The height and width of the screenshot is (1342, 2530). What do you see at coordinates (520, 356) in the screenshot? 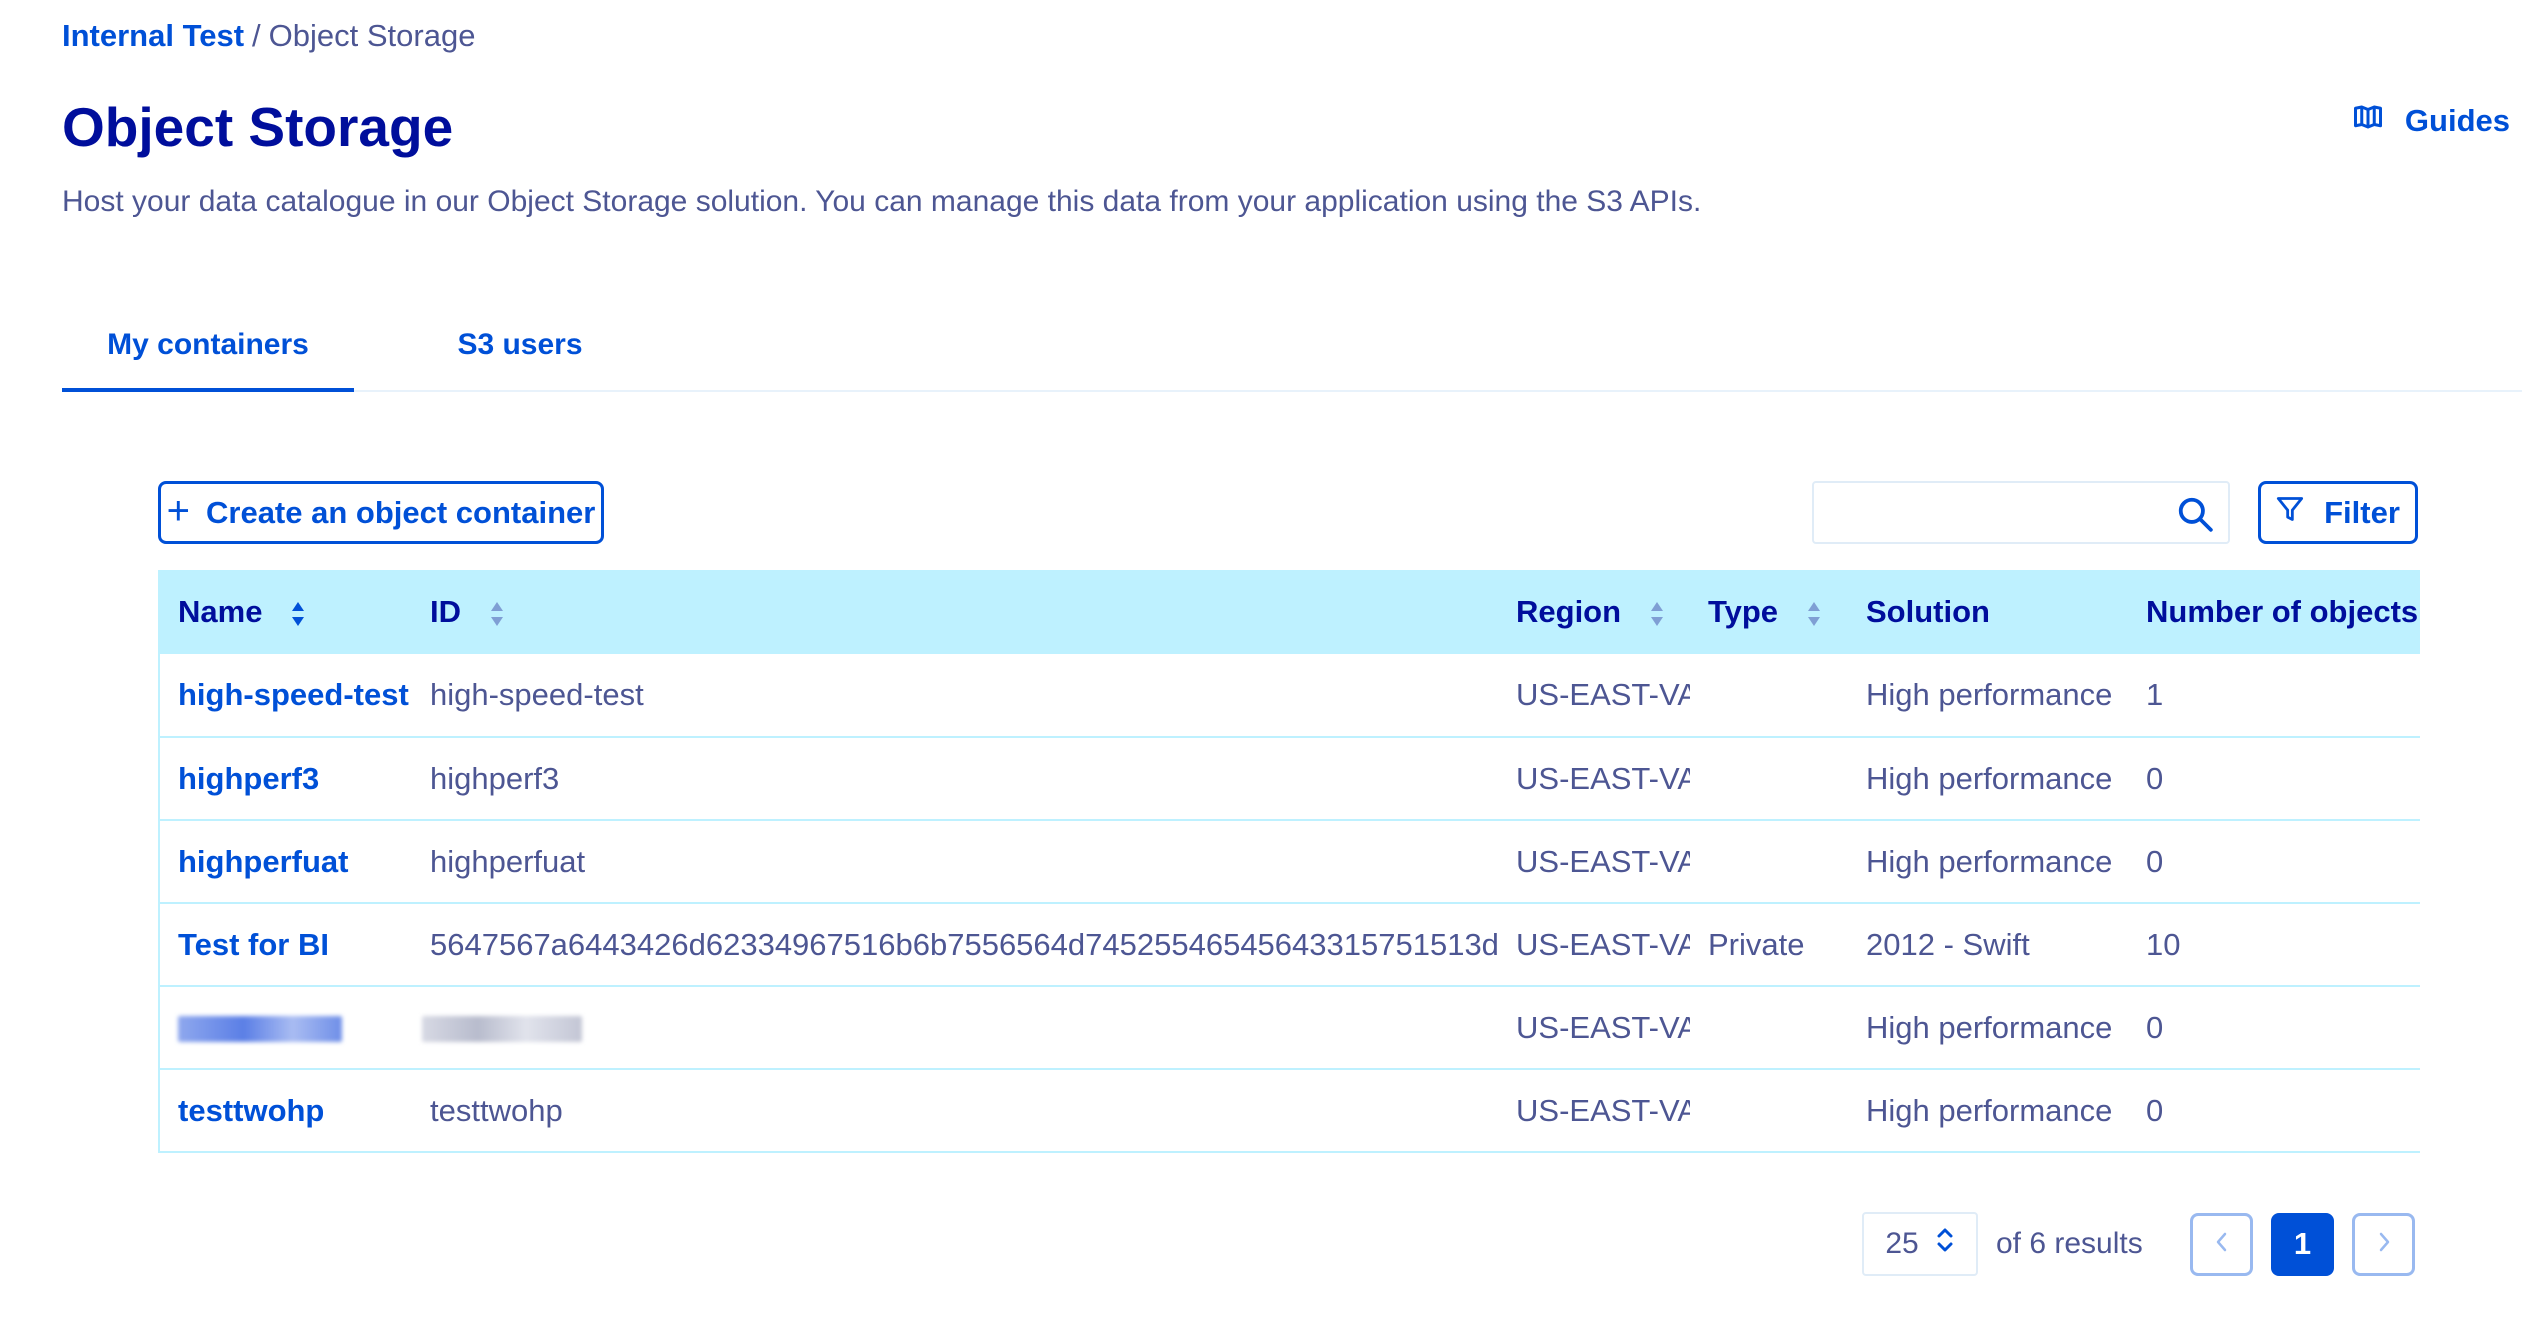
I see `tab-s3-users: S3 users` at bounding box center [520, 356].